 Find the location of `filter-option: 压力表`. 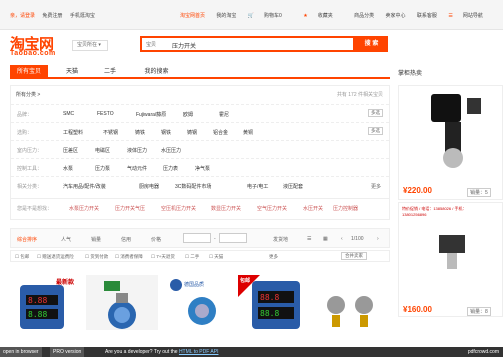

filter-option: 压力表 is located at coordinates (170, 168).